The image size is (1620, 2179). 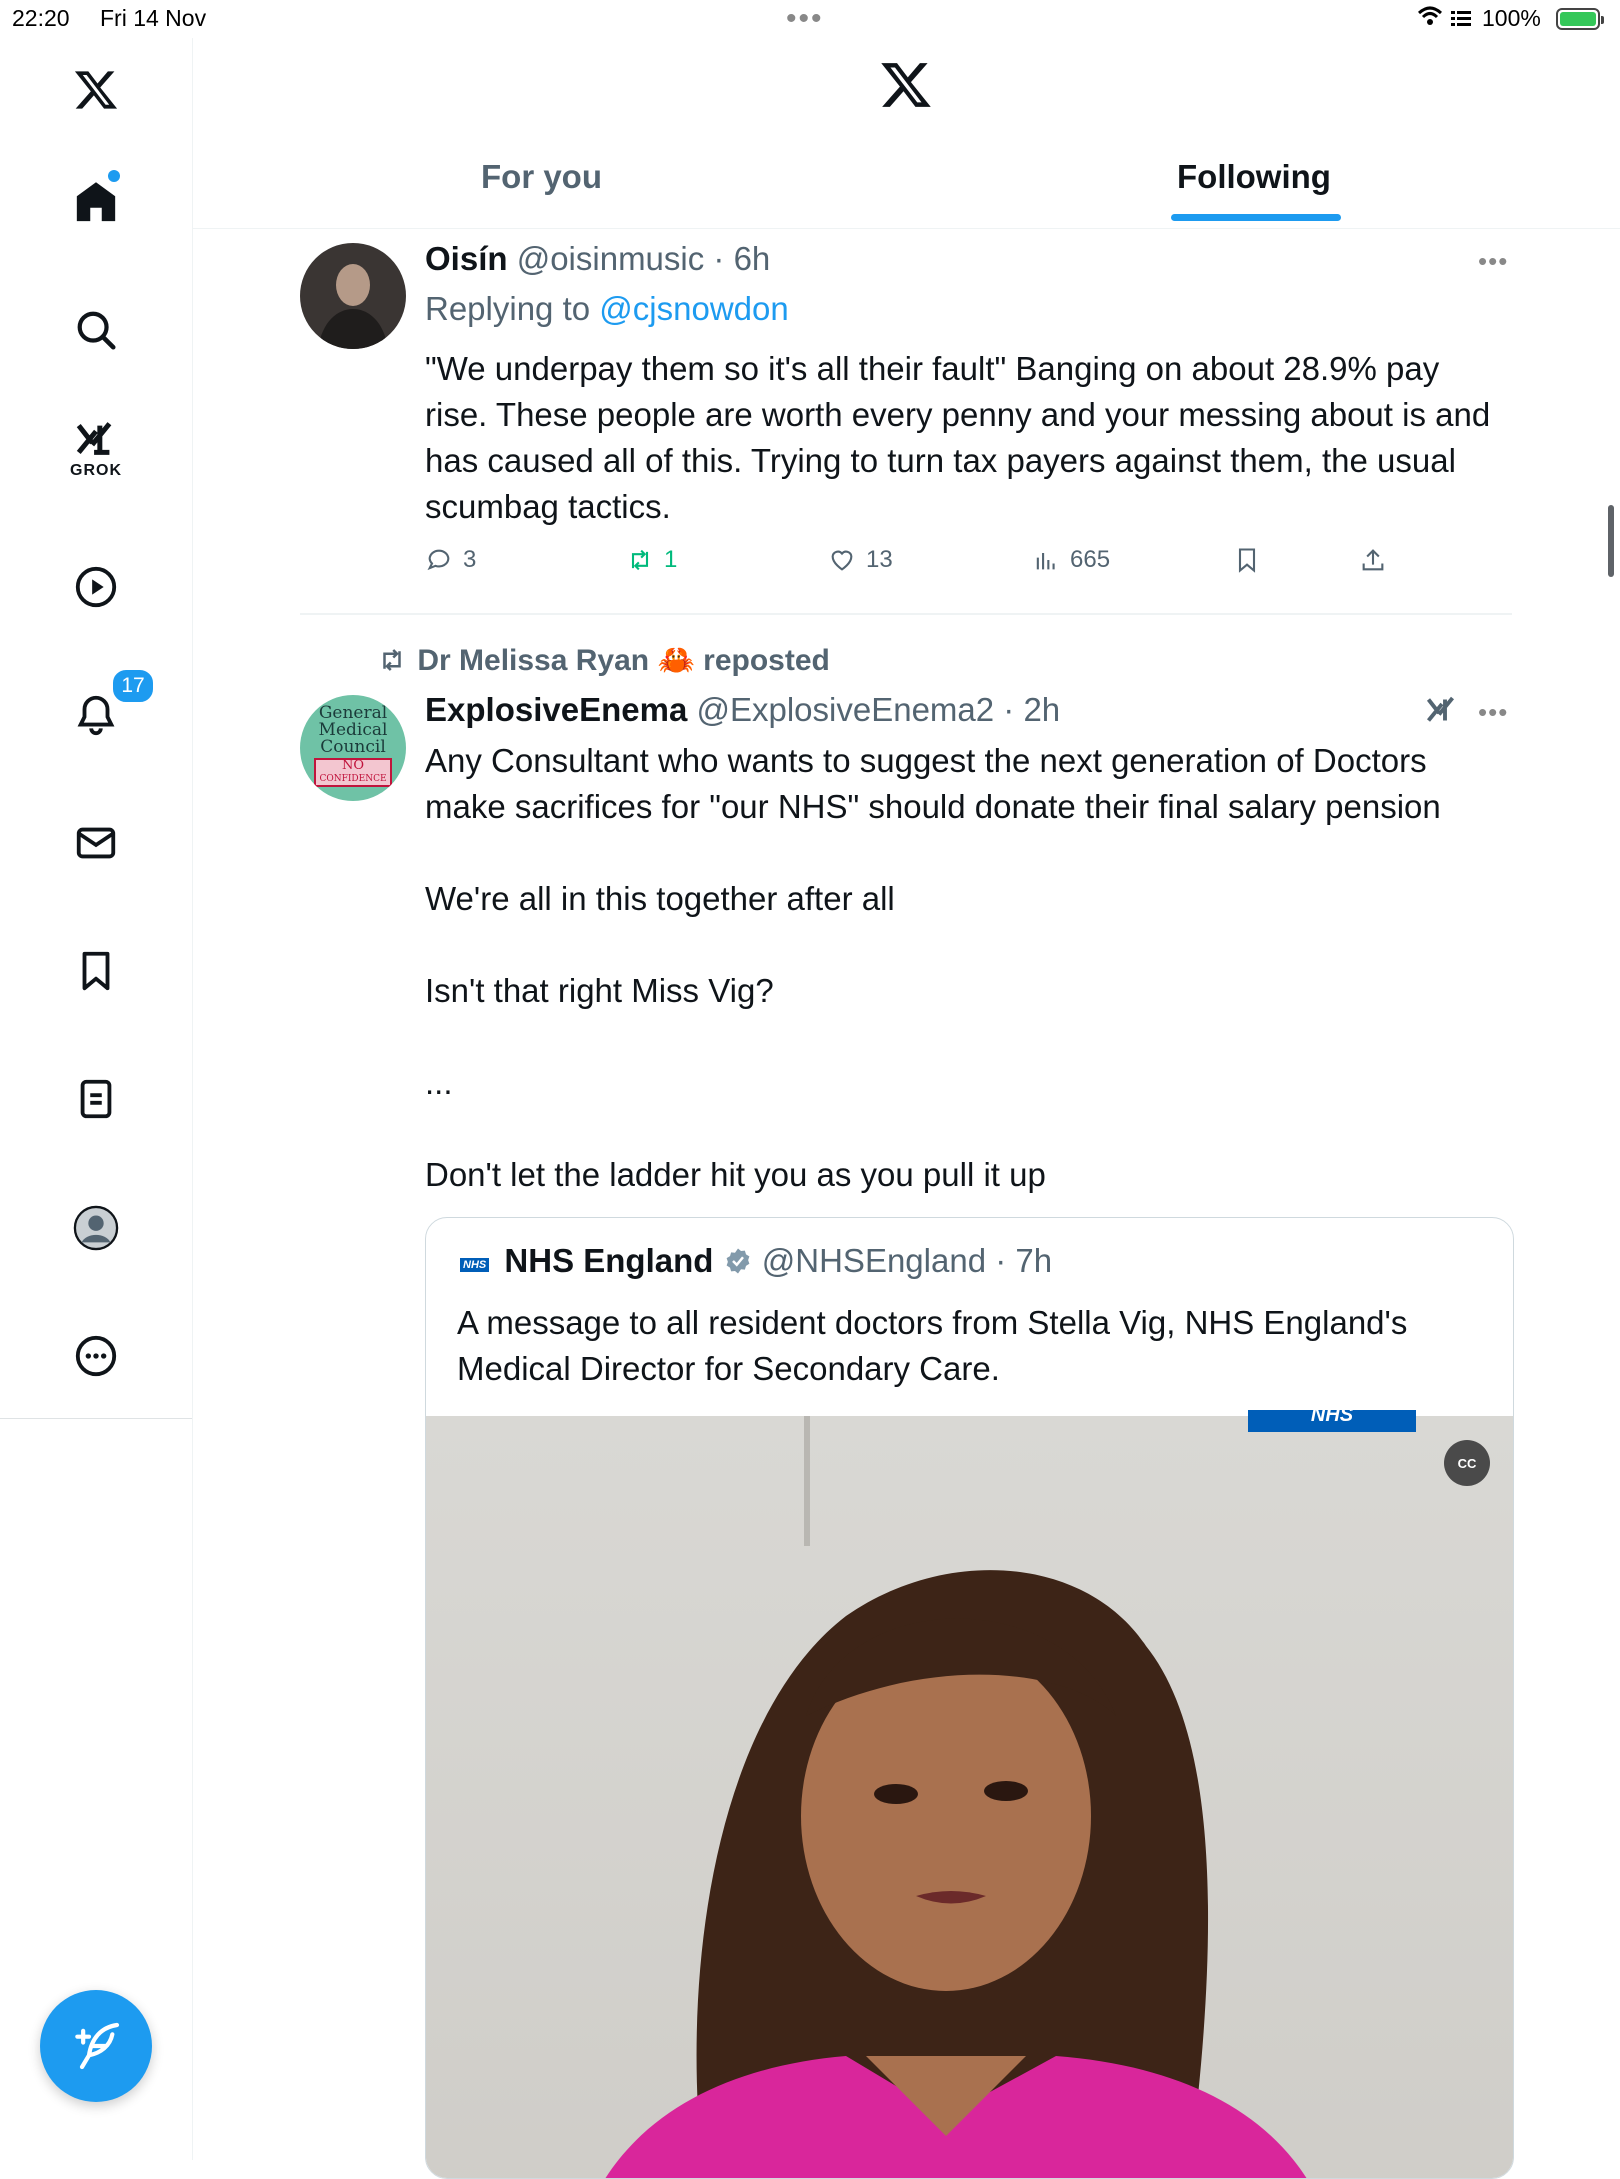 What do you see at coordinates (956, 1874) in the screenshot?
I see `video-frame-person` at bounding box center [956, 1874].